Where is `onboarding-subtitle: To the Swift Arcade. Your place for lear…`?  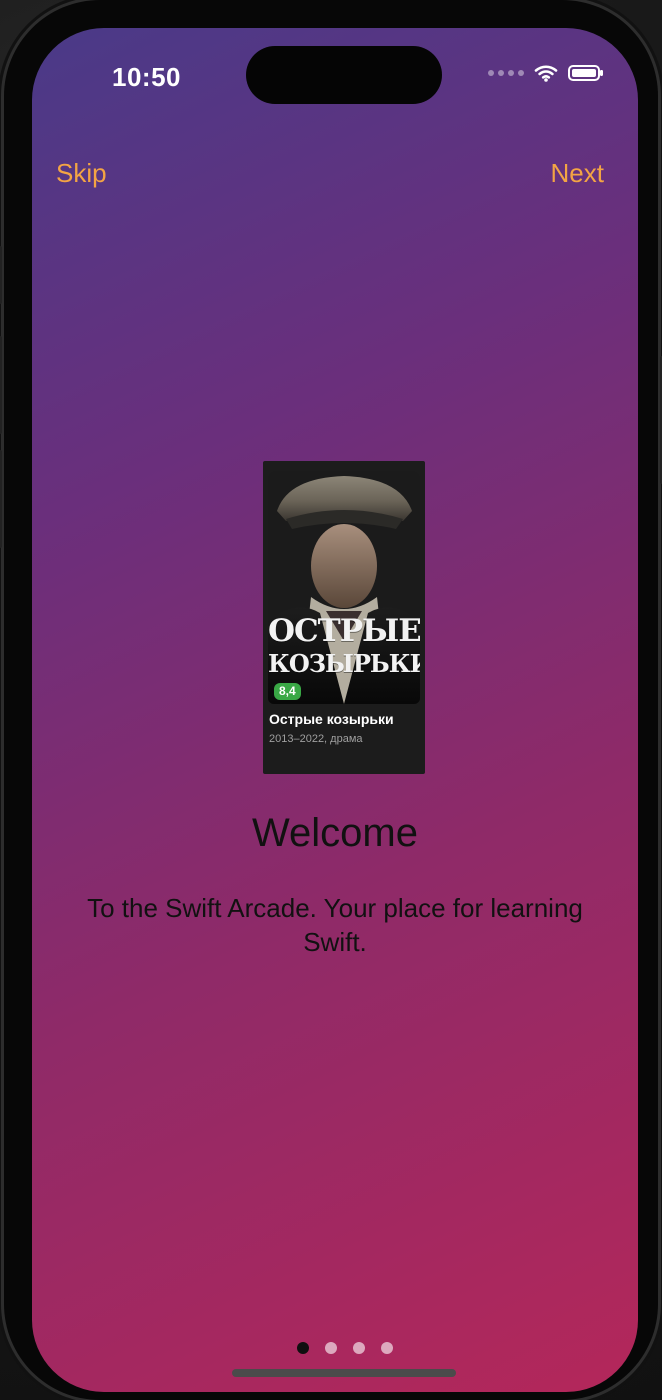
onboarding-subtitle: To the Swift Arcade. Your place for lear… is located at coordinates (335, 925).